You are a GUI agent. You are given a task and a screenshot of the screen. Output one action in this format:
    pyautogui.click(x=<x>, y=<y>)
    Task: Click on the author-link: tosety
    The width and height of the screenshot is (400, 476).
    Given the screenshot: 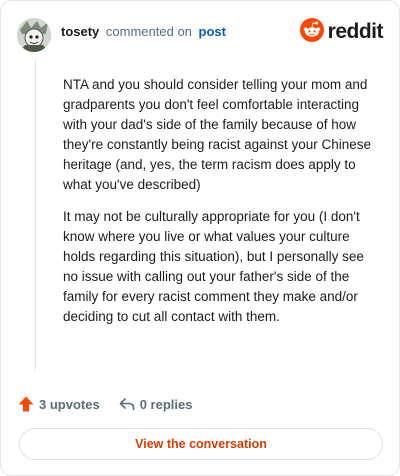 What is the action you would take?
    pyautogui.click(x=80, y=31)
    